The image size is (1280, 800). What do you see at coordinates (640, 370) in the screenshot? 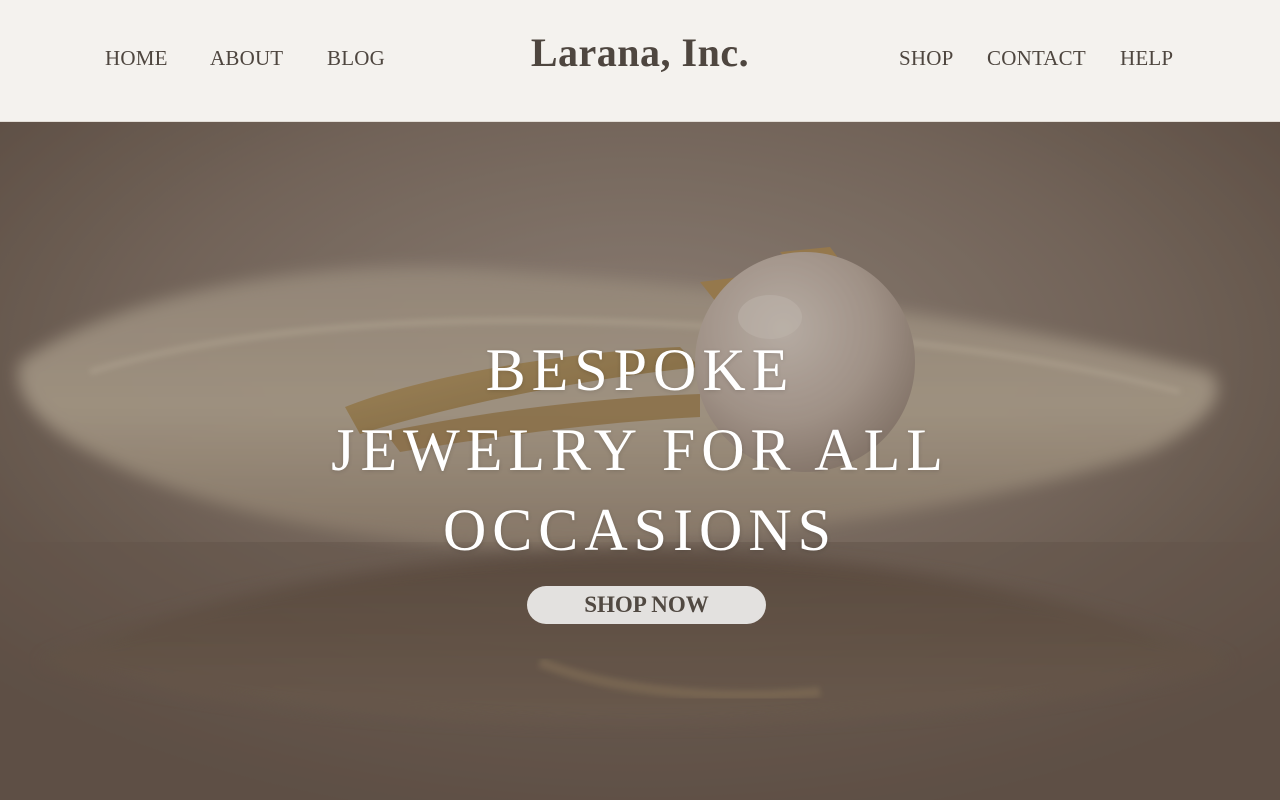
I see `hero-headline-line-1: BESPOKE` at bounding box center [640, 370].